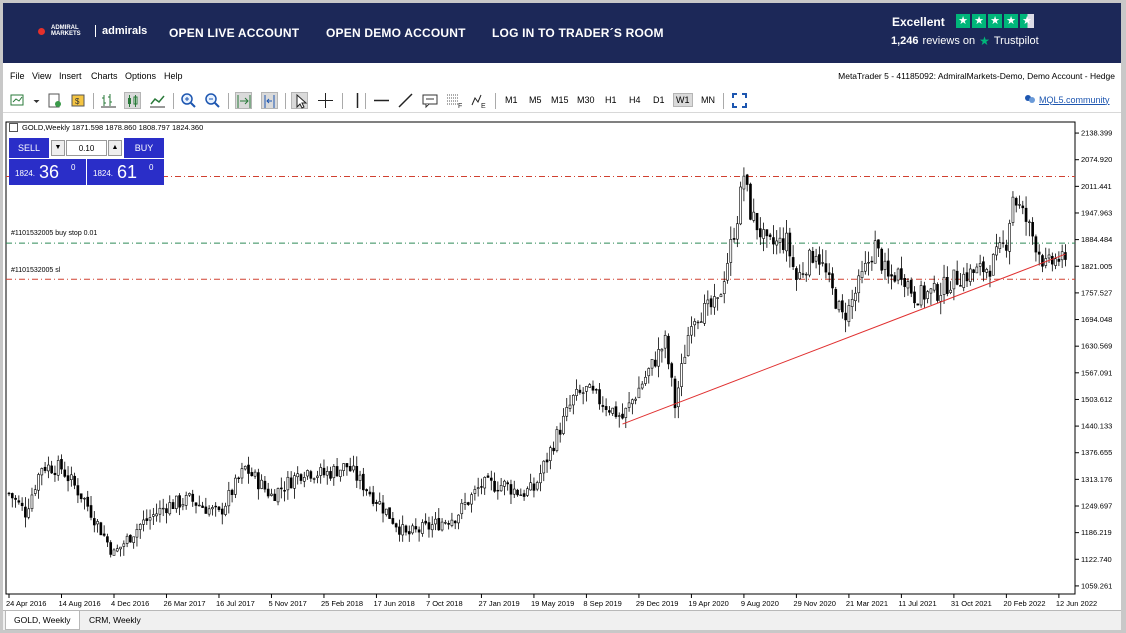 The image size is (1126, 633). I want to click on text-label-icon, so click(430, 100).